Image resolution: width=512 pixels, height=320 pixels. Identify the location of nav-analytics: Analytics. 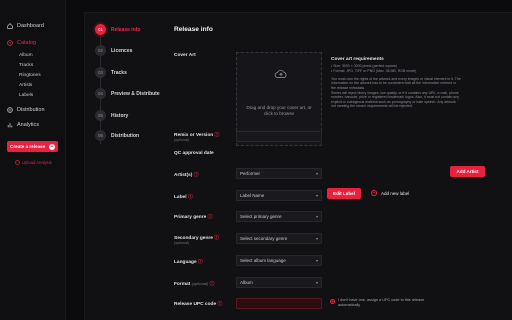
(23, 125).